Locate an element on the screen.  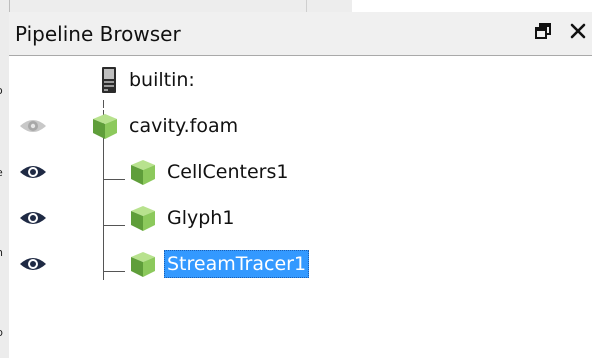
eye-hidden-icon is located at coordinates (33, 126).